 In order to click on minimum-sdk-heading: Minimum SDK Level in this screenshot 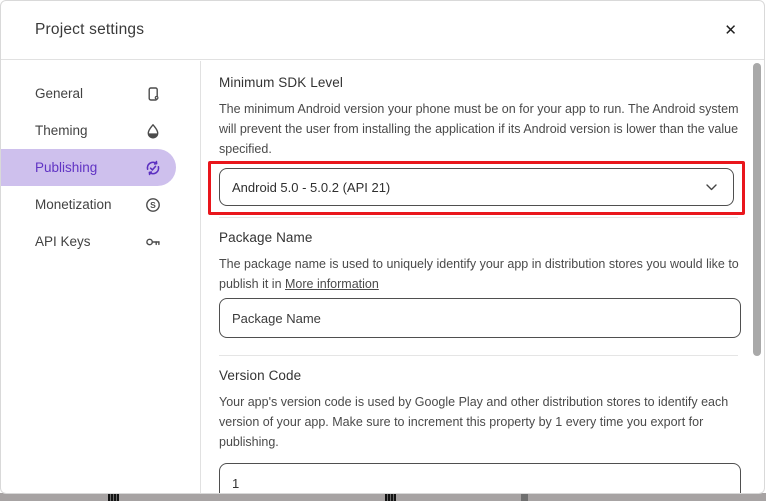, I will do `click(281, 82)`.